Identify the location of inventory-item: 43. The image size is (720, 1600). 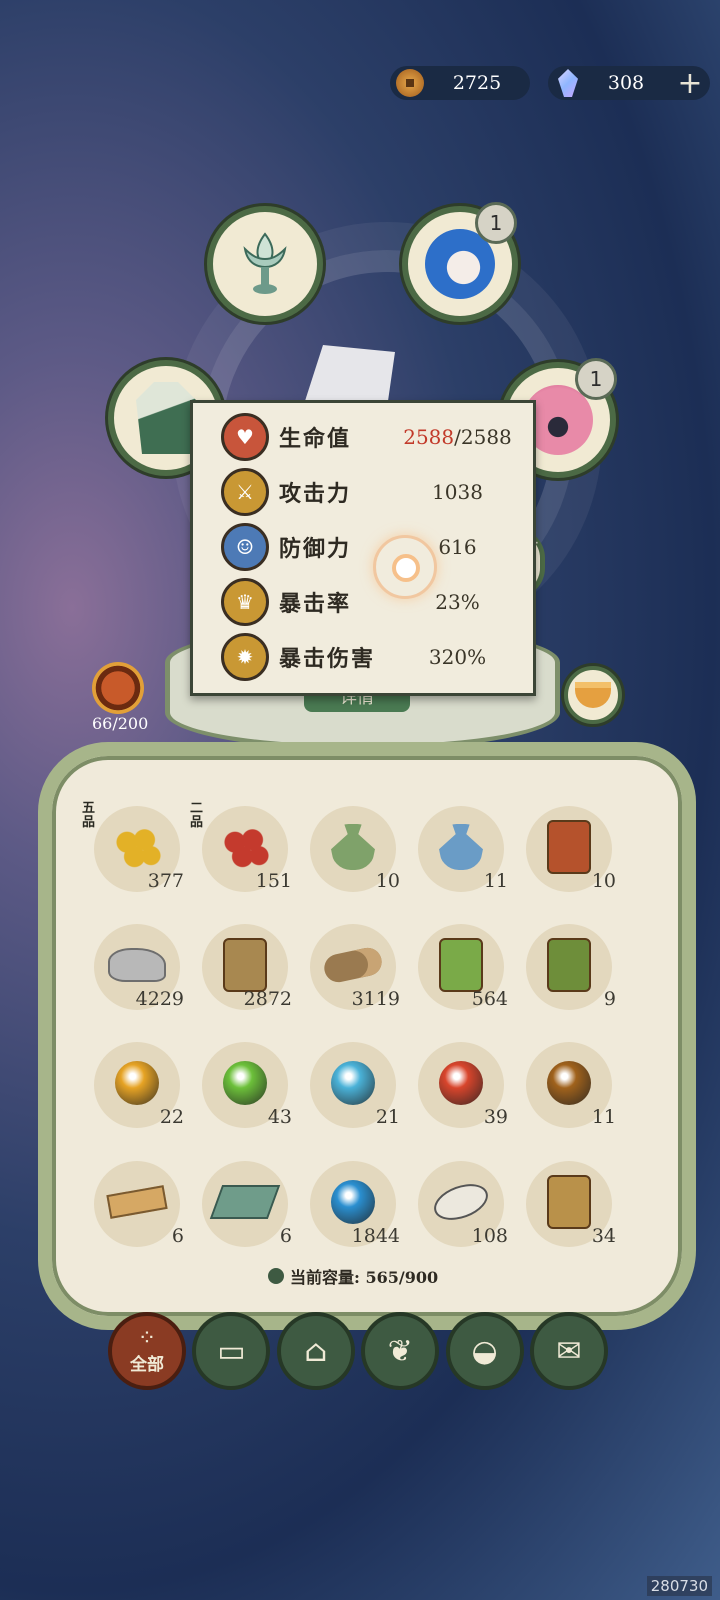
(244, 1082).